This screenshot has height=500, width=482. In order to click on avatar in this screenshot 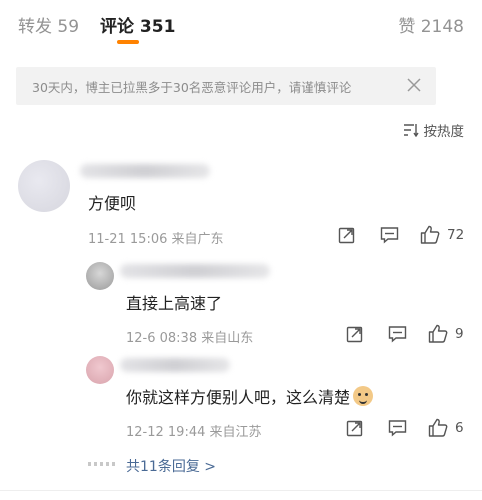, I will do `click(44, 186)`.